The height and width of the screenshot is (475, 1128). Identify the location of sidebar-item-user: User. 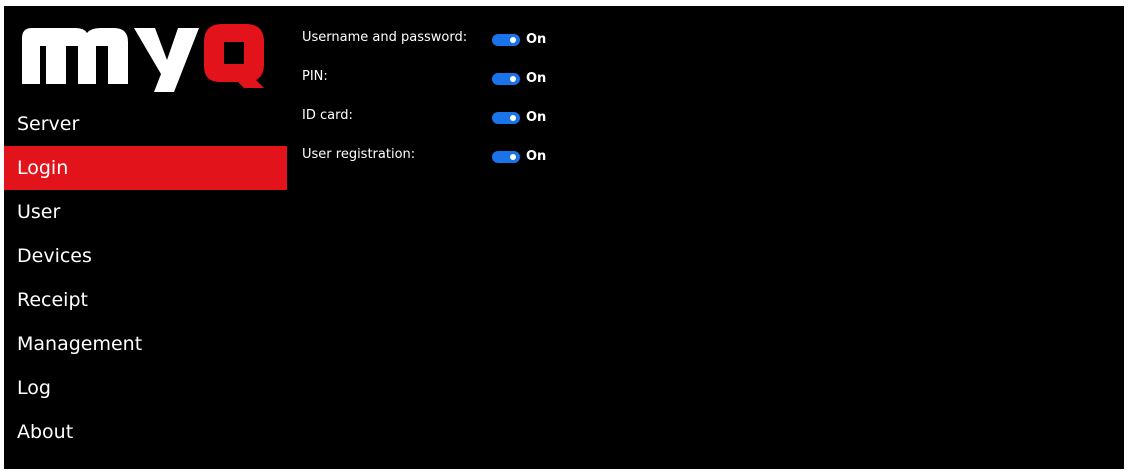
(145, 212).